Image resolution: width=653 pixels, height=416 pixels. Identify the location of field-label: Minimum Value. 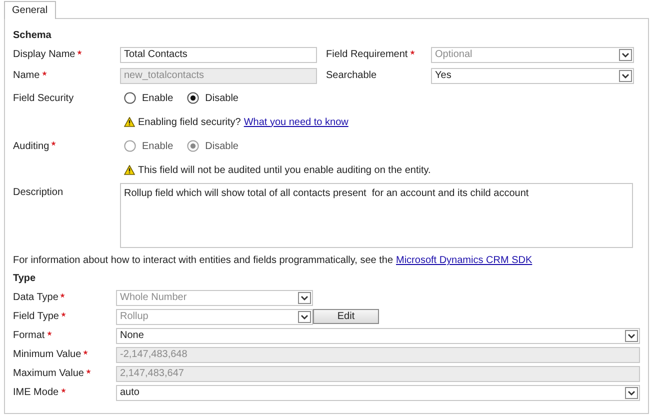
(47, 355).